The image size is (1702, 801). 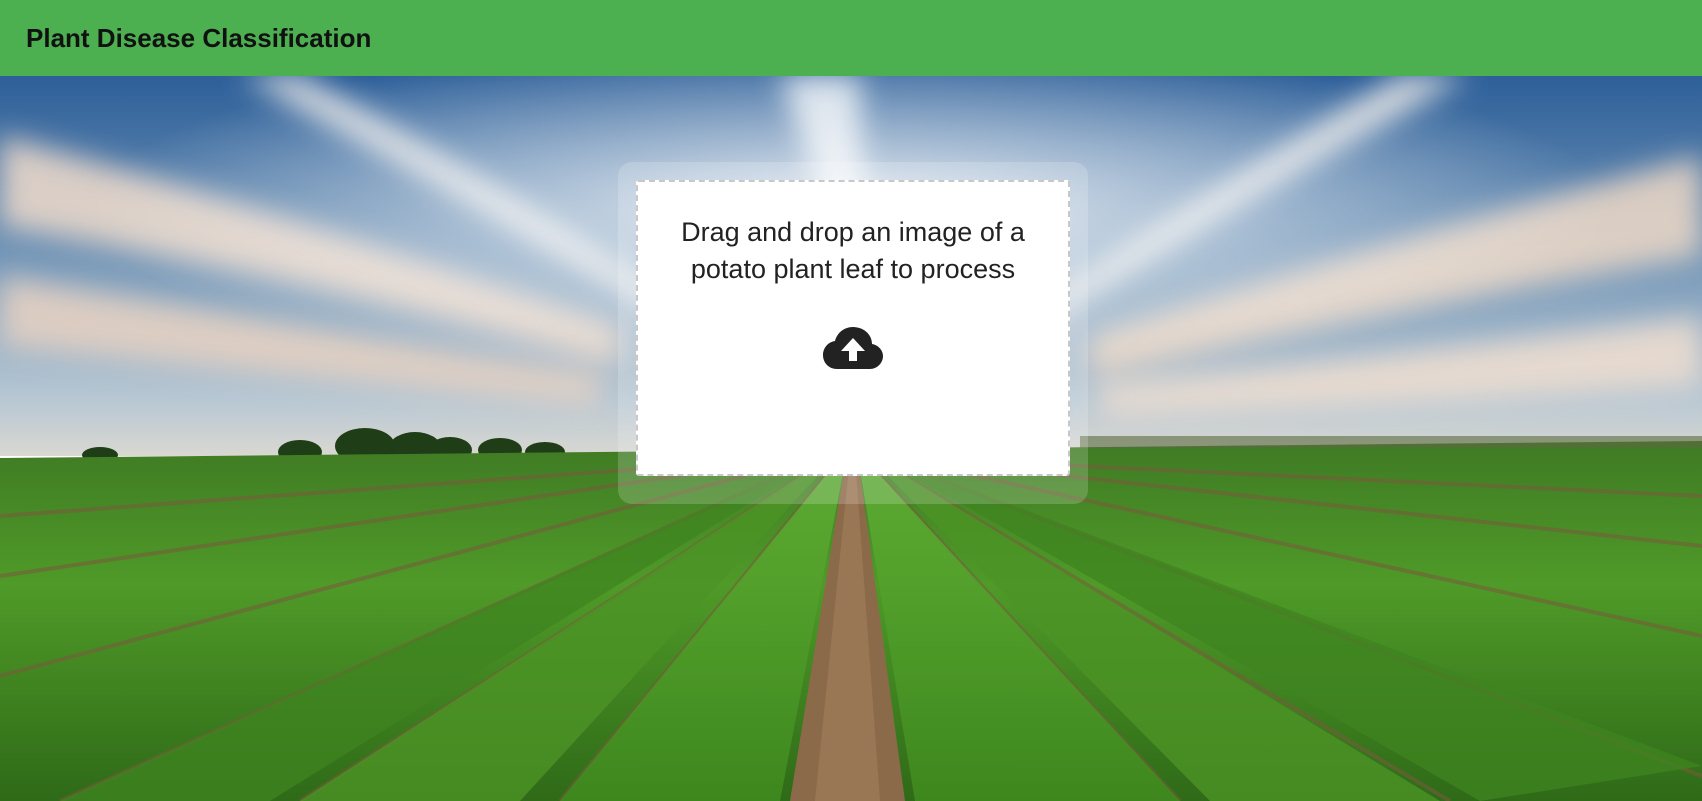 I want to click on app-title: Plant Disease Classification, so click(x=199, y=37).